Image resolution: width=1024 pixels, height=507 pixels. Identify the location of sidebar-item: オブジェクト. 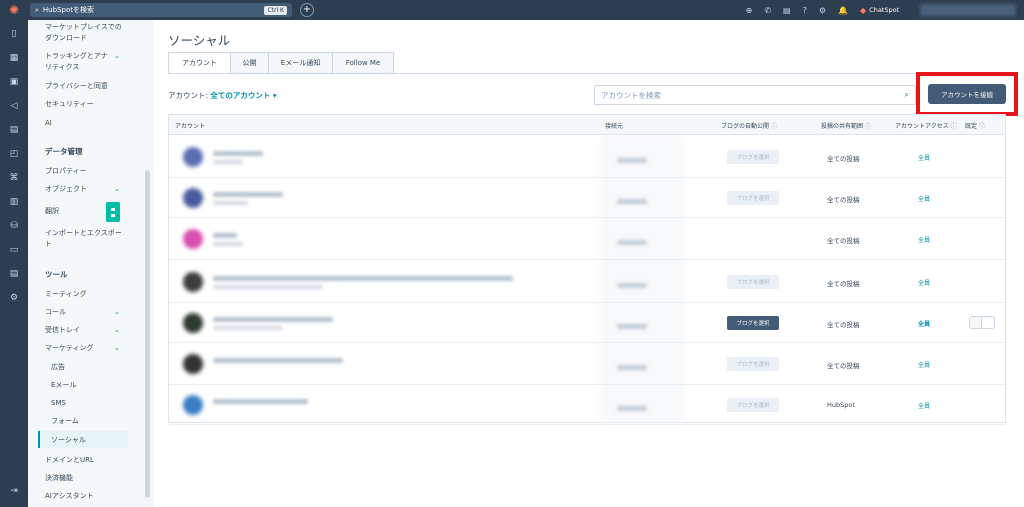
(66, 189).